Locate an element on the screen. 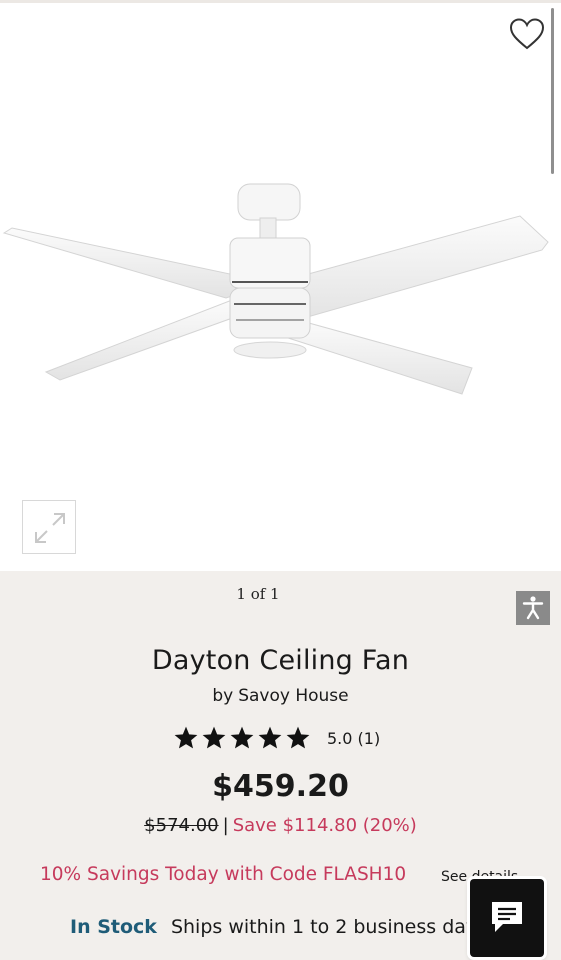 The height and width of the screenshot is (960, 561). wishlist-button is located at coordinates (527, 34).